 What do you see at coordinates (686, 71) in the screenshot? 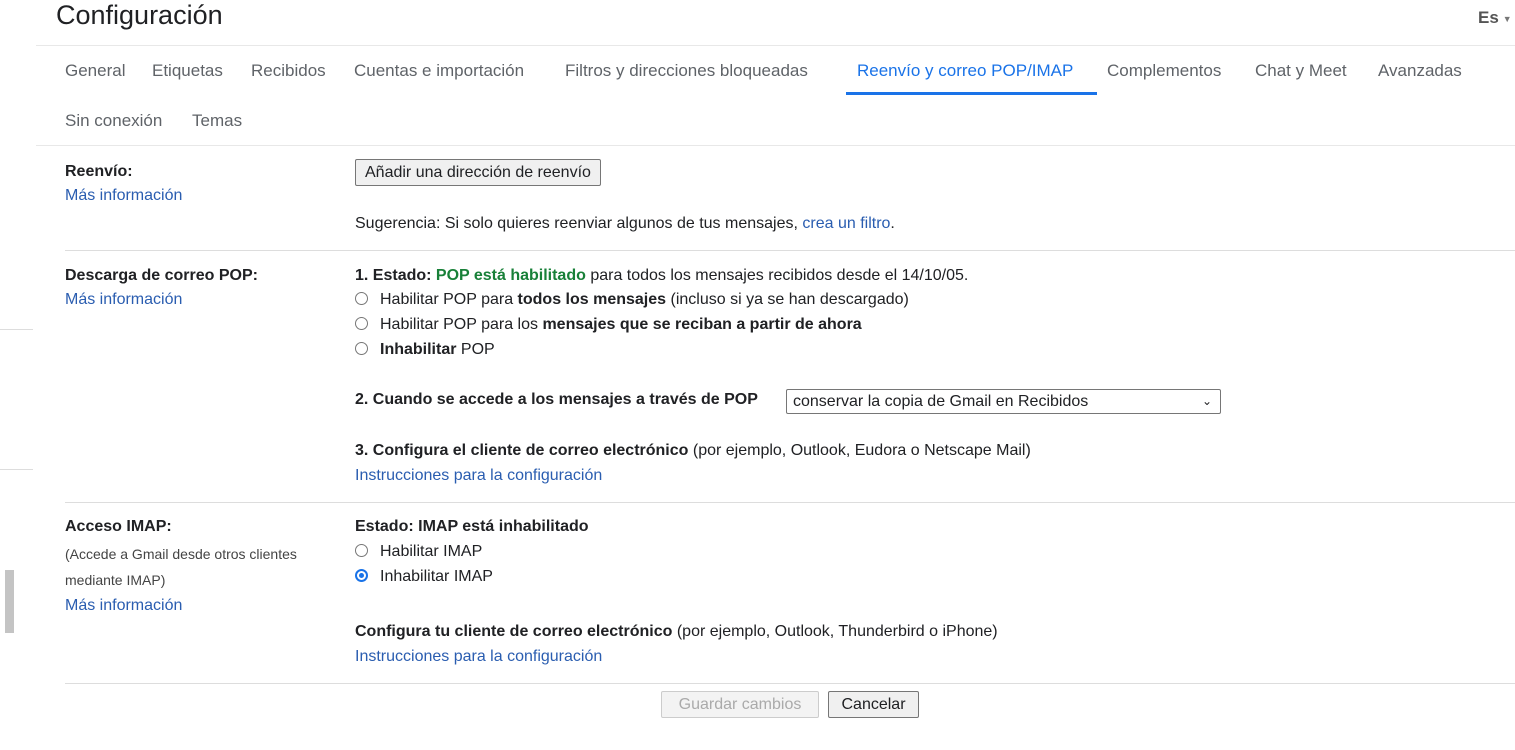
I see `tab-filtros: Filtros y direcciones bloqueadas` at bounding box center [686, 71].